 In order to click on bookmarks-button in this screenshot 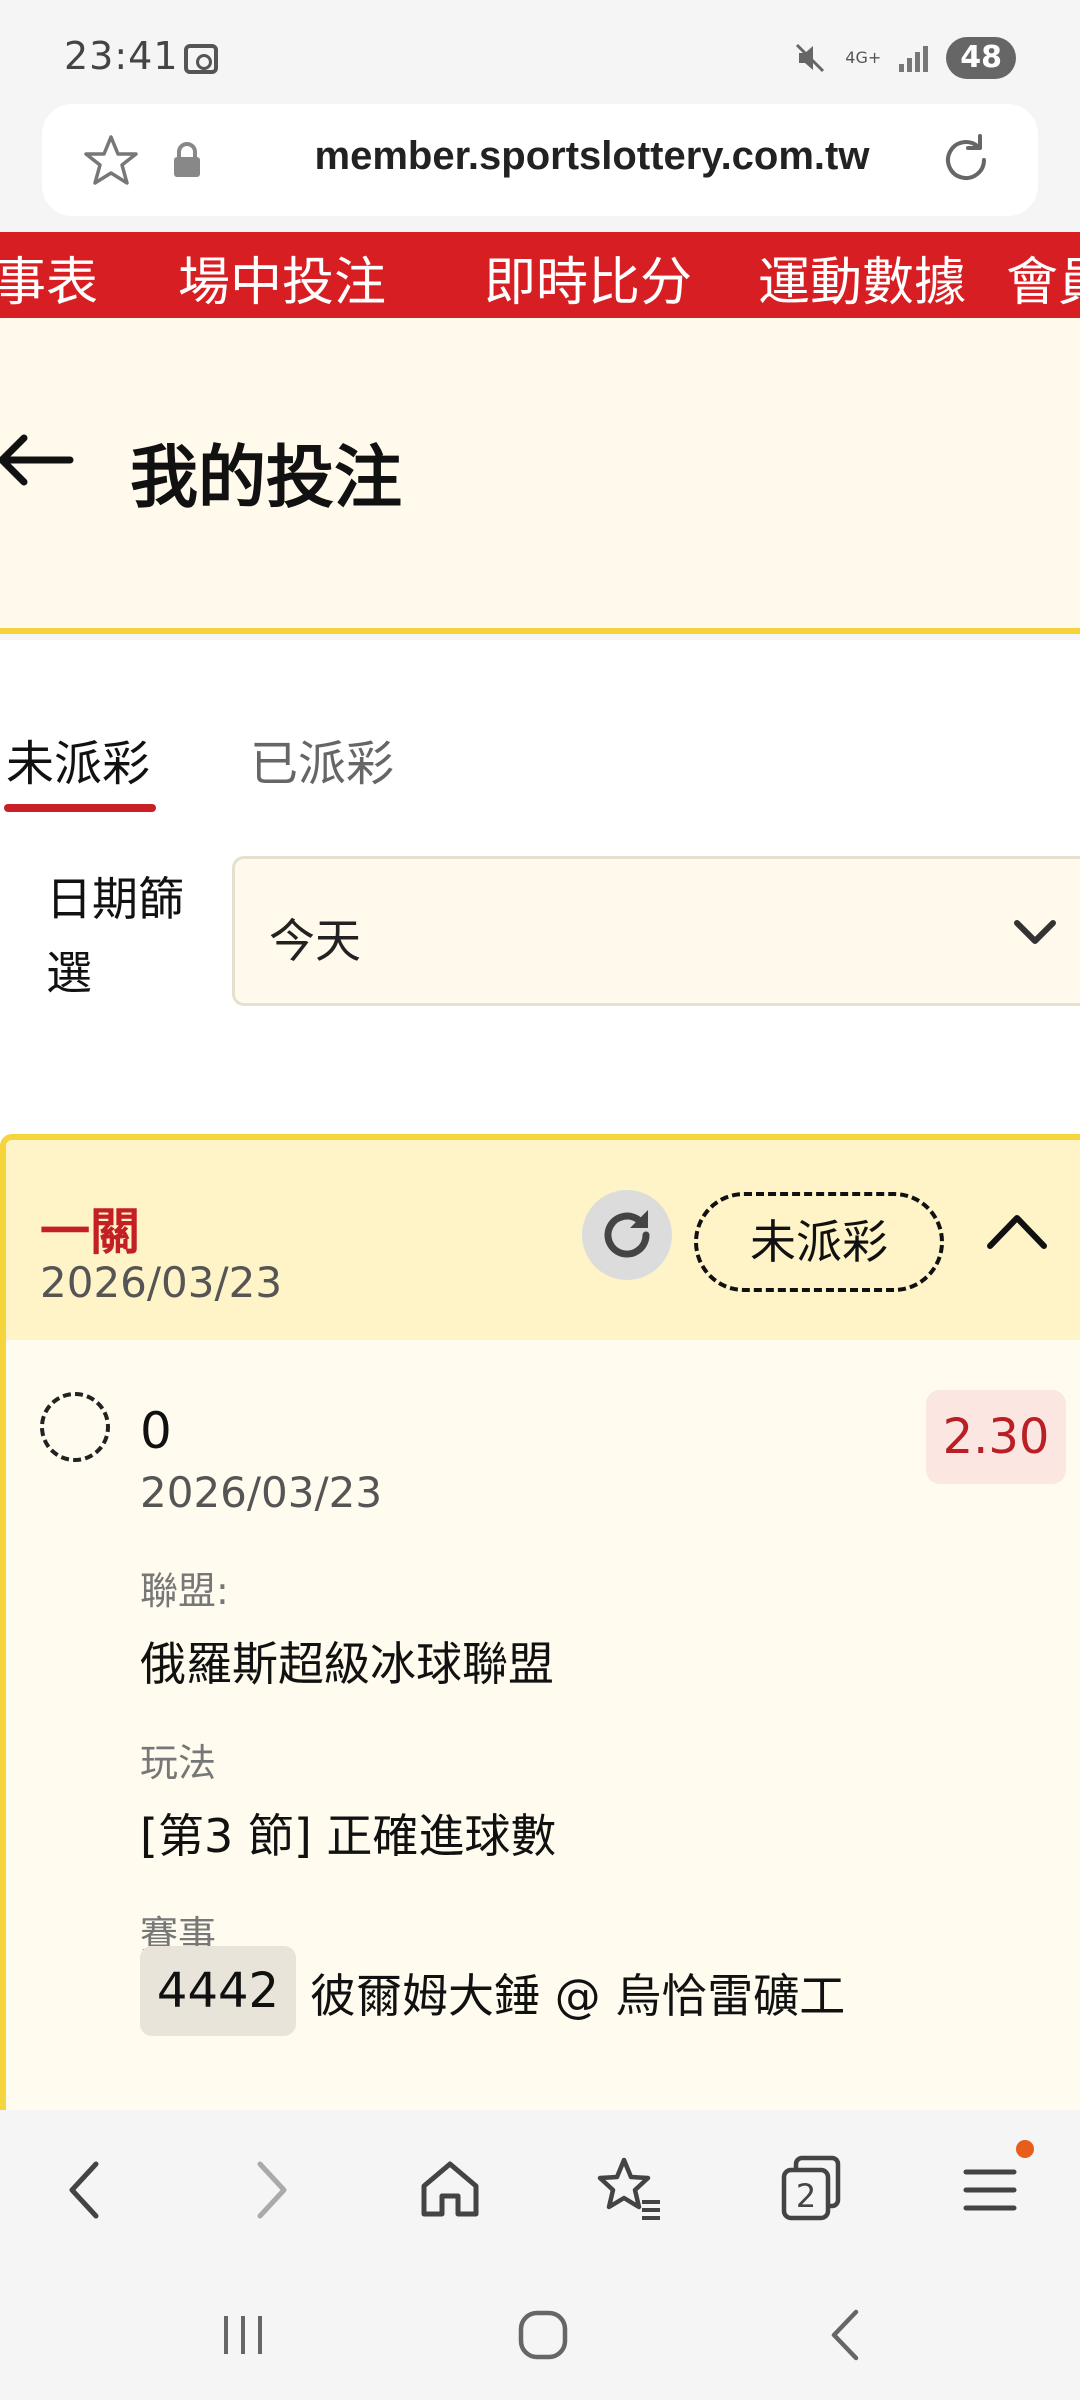, I will do `click(630, 2190)`.